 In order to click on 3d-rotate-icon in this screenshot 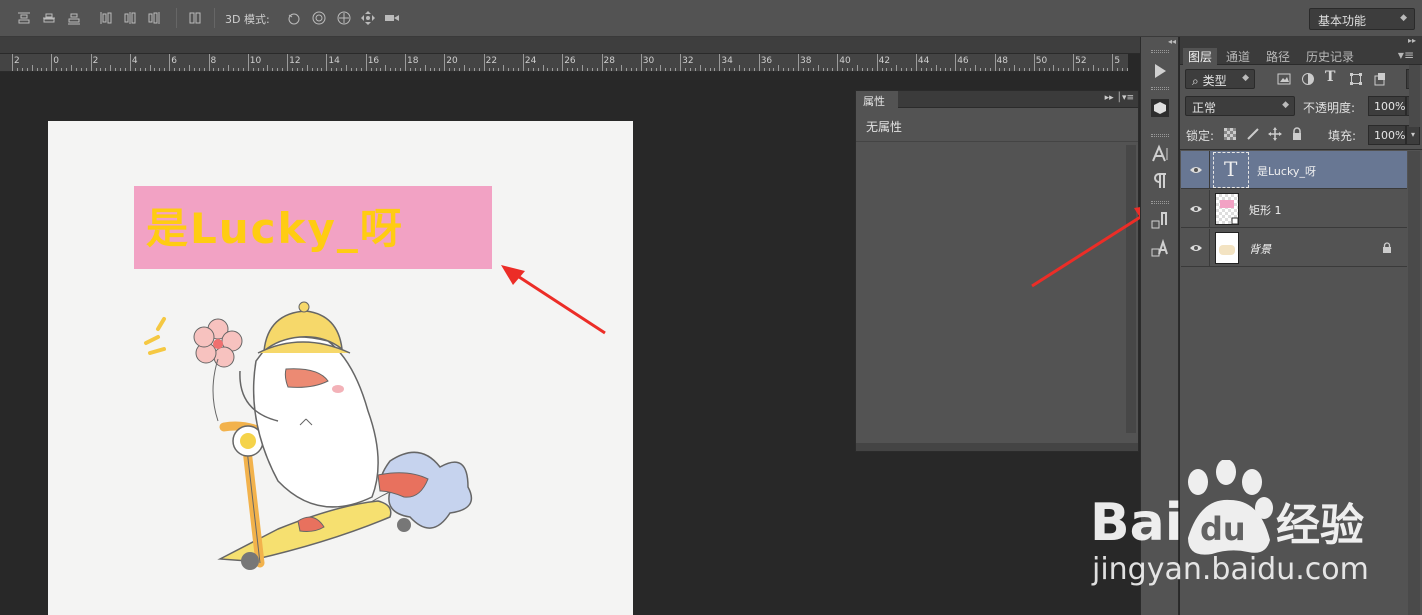, I will do `click(294, 18)`.